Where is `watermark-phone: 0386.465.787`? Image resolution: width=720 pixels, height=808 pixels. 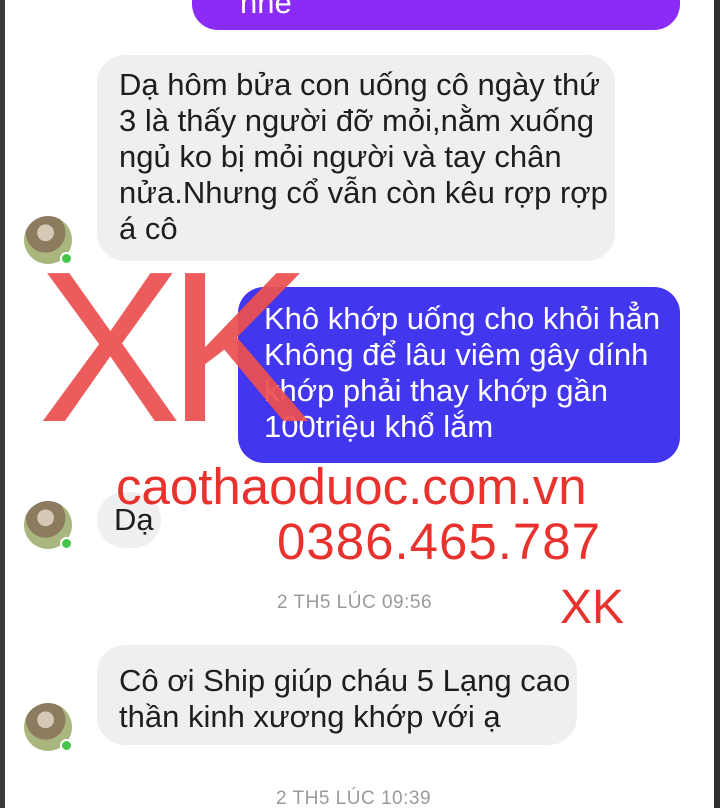 watermark-phone: 0386.465.787 is located at coordinates (439, 541).